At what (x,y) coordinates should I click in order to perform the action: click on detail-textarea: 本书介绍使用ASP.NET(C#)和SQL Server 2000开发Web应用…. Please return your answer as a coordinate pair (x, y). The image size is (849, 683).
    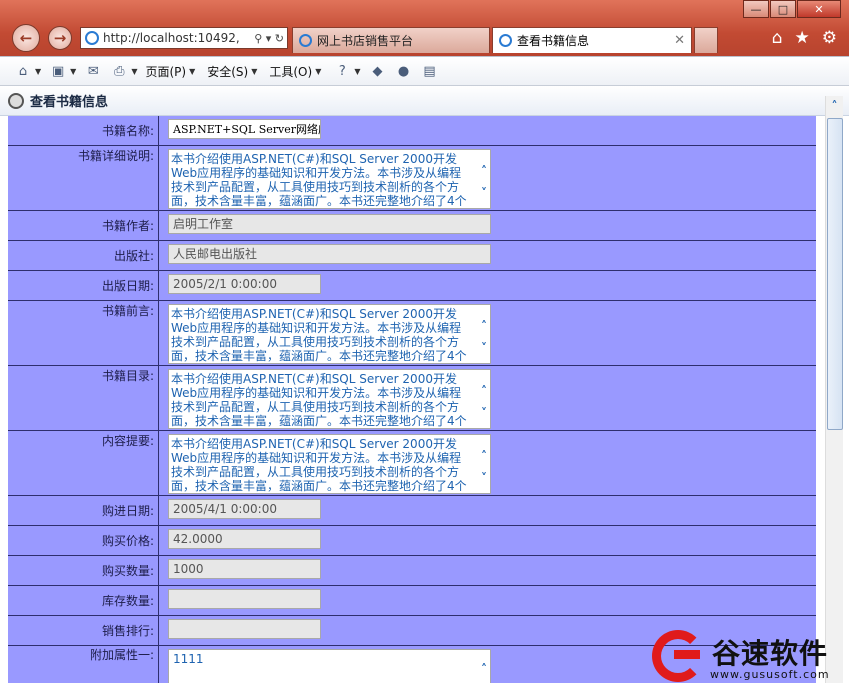
    Looking at the image, I should click on (329, 179).